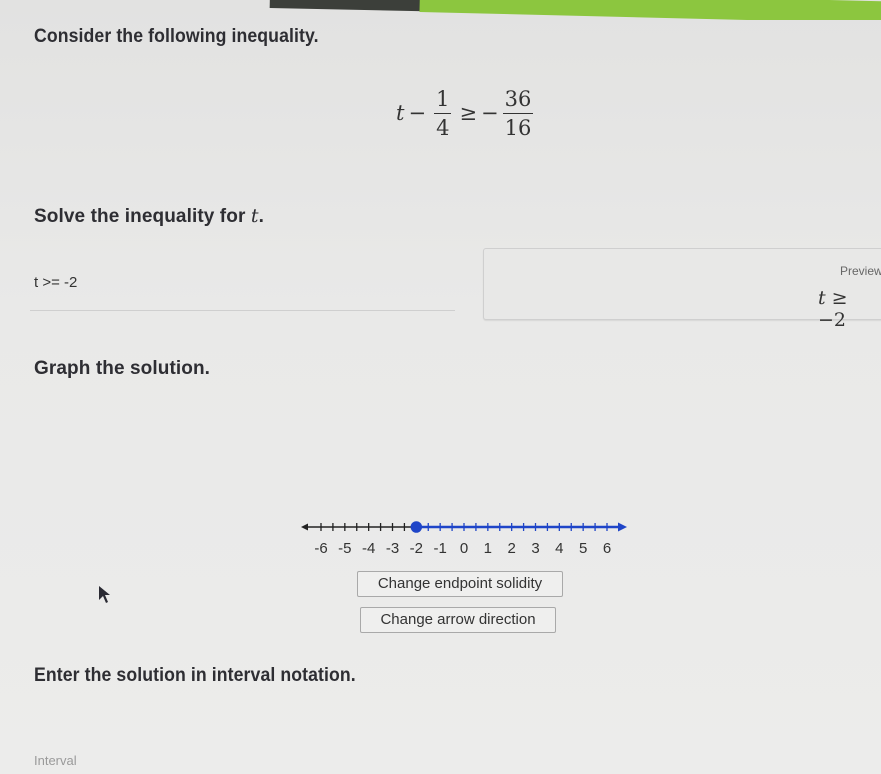 Image resolution: width=881 pixels, height=774 pixels. I want to click on mouse-pointer-icon, so click(104, 594).